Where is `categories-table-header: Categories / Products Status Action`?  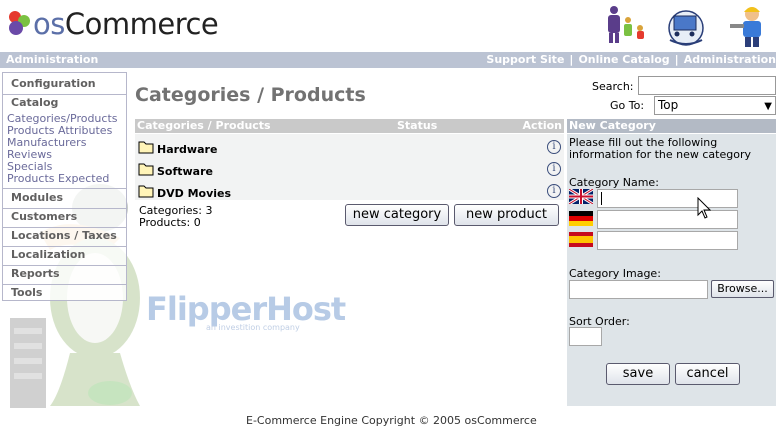
categories-table-header: Categories / Products Status Action is located at coordinates (349, 126).